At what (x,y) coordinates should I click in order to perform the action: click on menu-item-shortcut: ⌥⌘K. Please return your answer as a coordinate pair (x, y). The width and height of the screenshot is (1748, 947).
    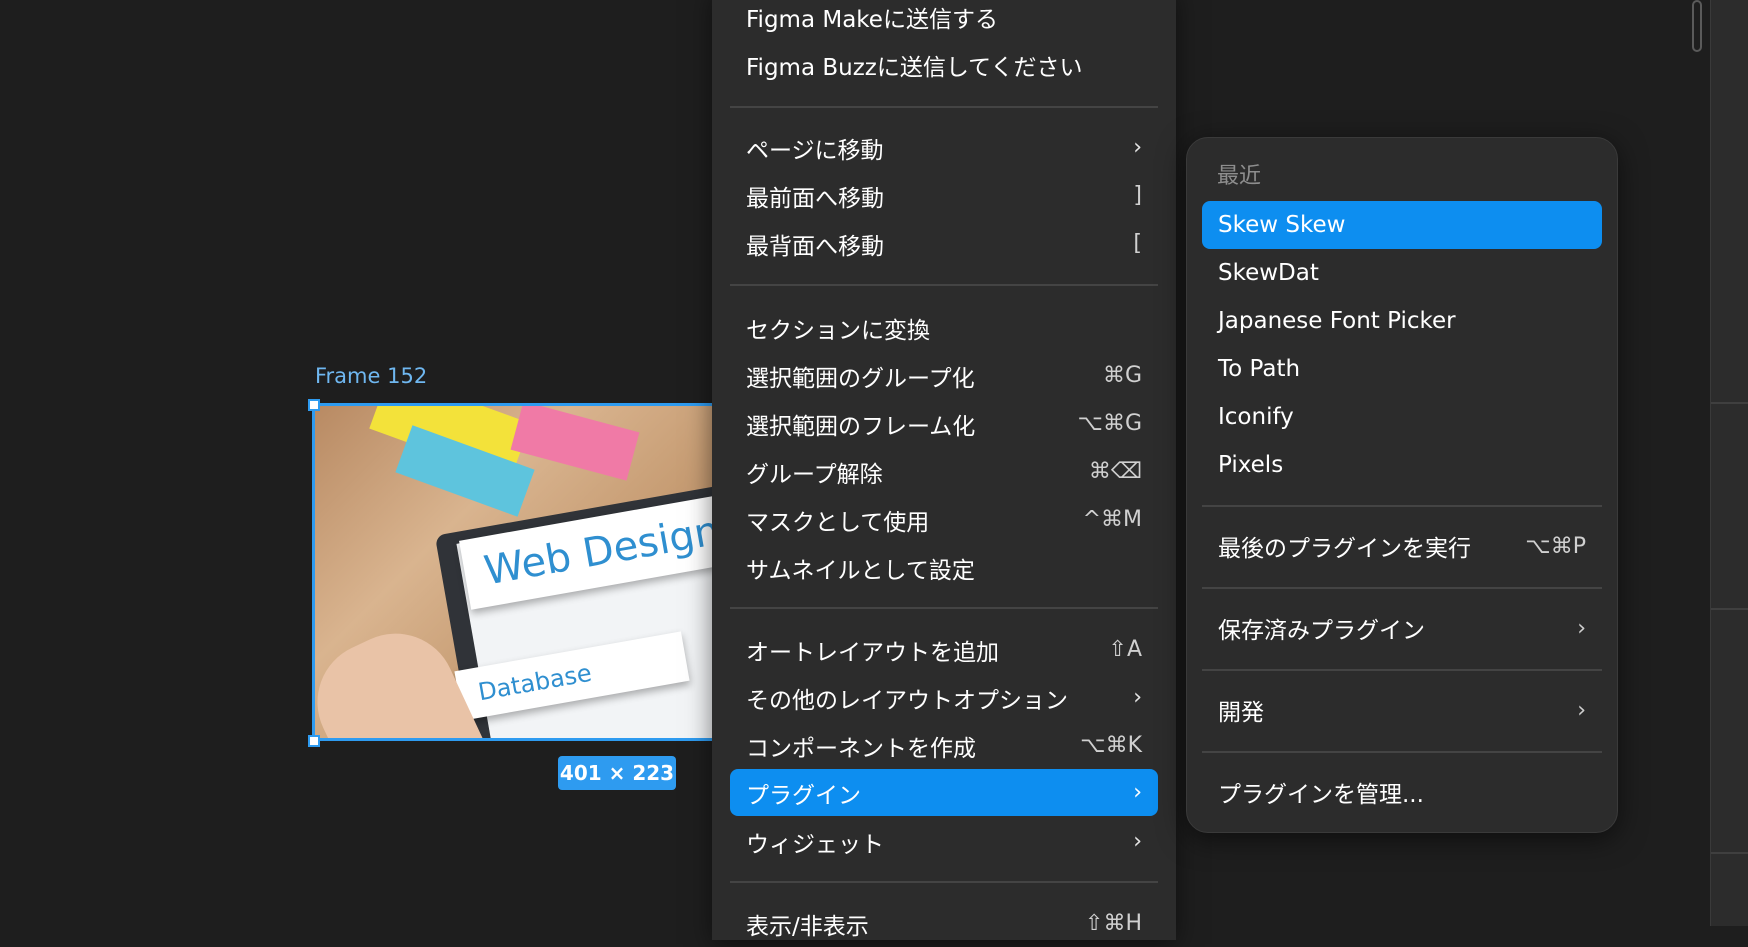
    Looking at the image, I should click on (1111, 745).